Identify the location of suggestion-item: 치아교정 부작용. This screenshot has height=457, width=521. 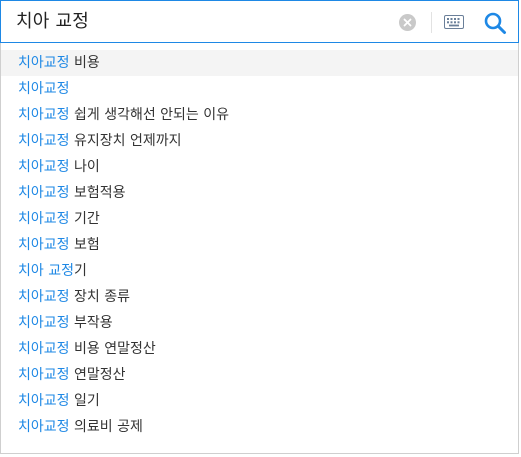
(259, 323).